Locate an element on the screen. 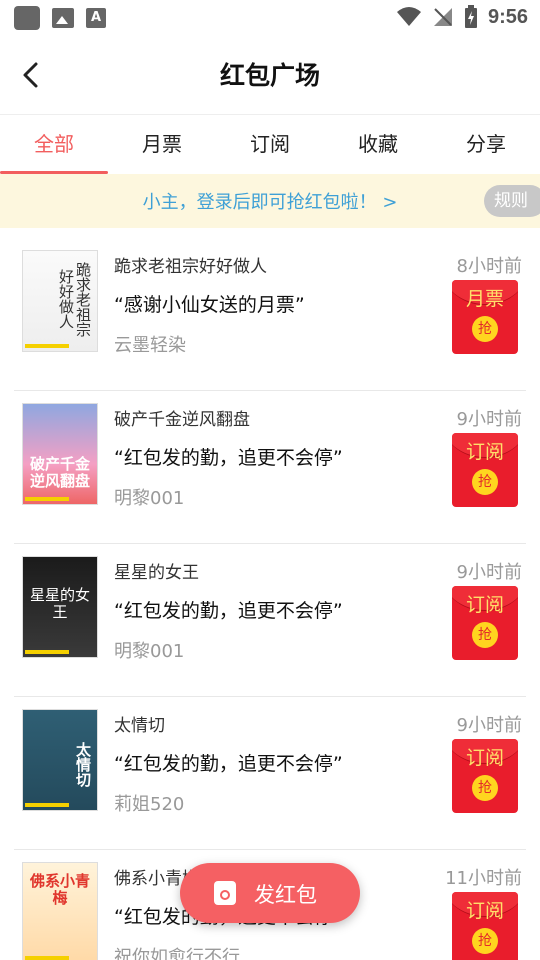 This screenshot has width=540, height=960. category-tabs: 全部 月票 订阅 收藏 分享 is located at coordinates (270, 144).